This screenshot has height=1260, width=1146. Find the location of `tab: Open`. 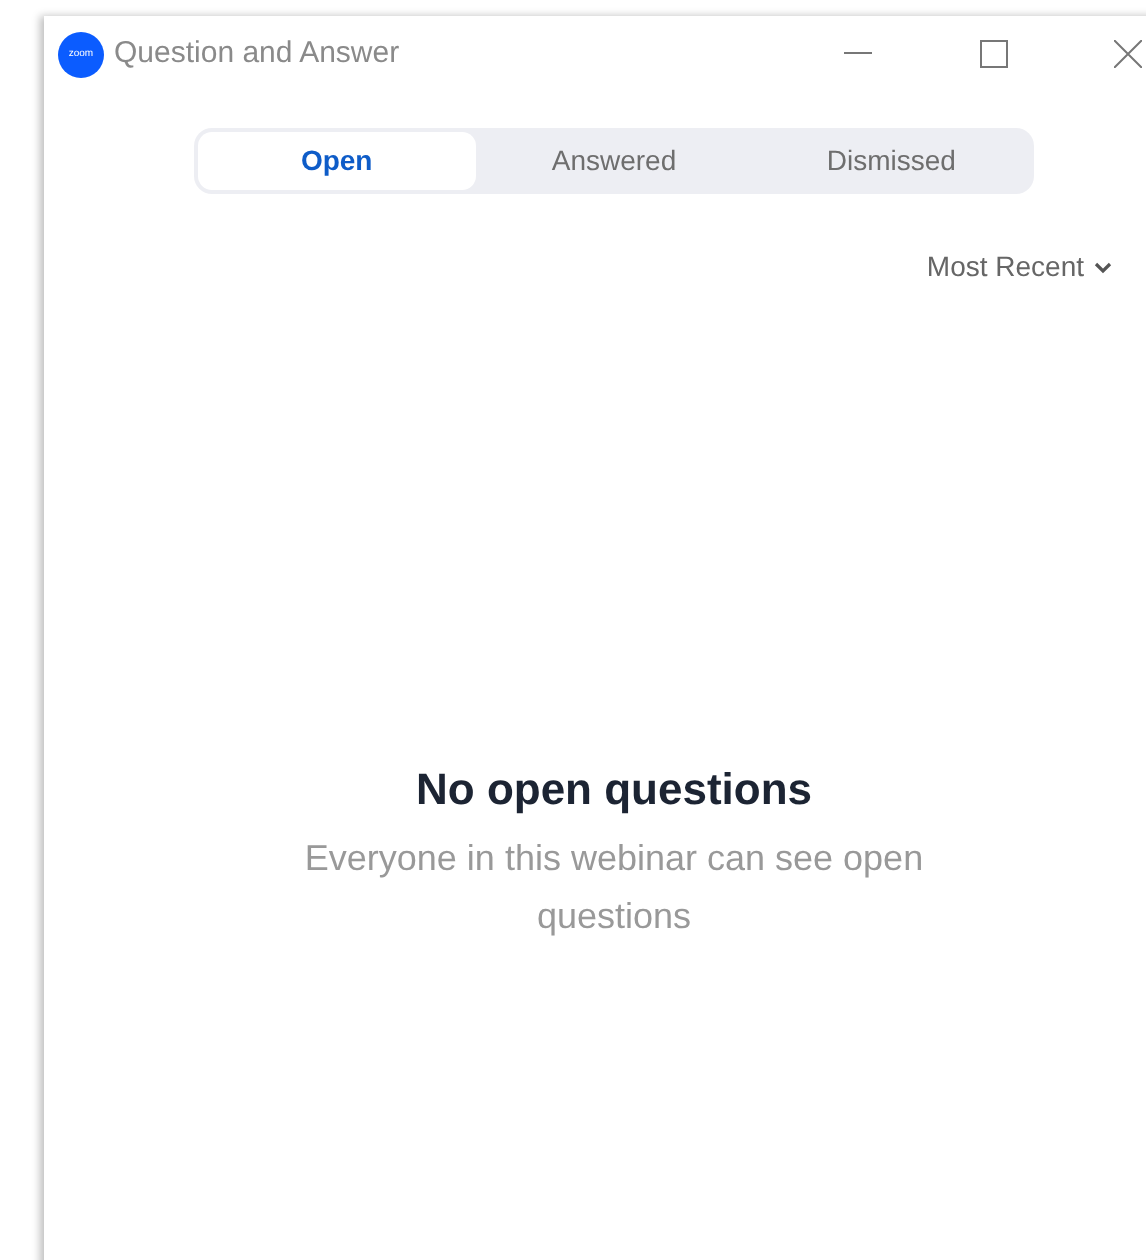

tab: Open is located at coordinates (337, 161).